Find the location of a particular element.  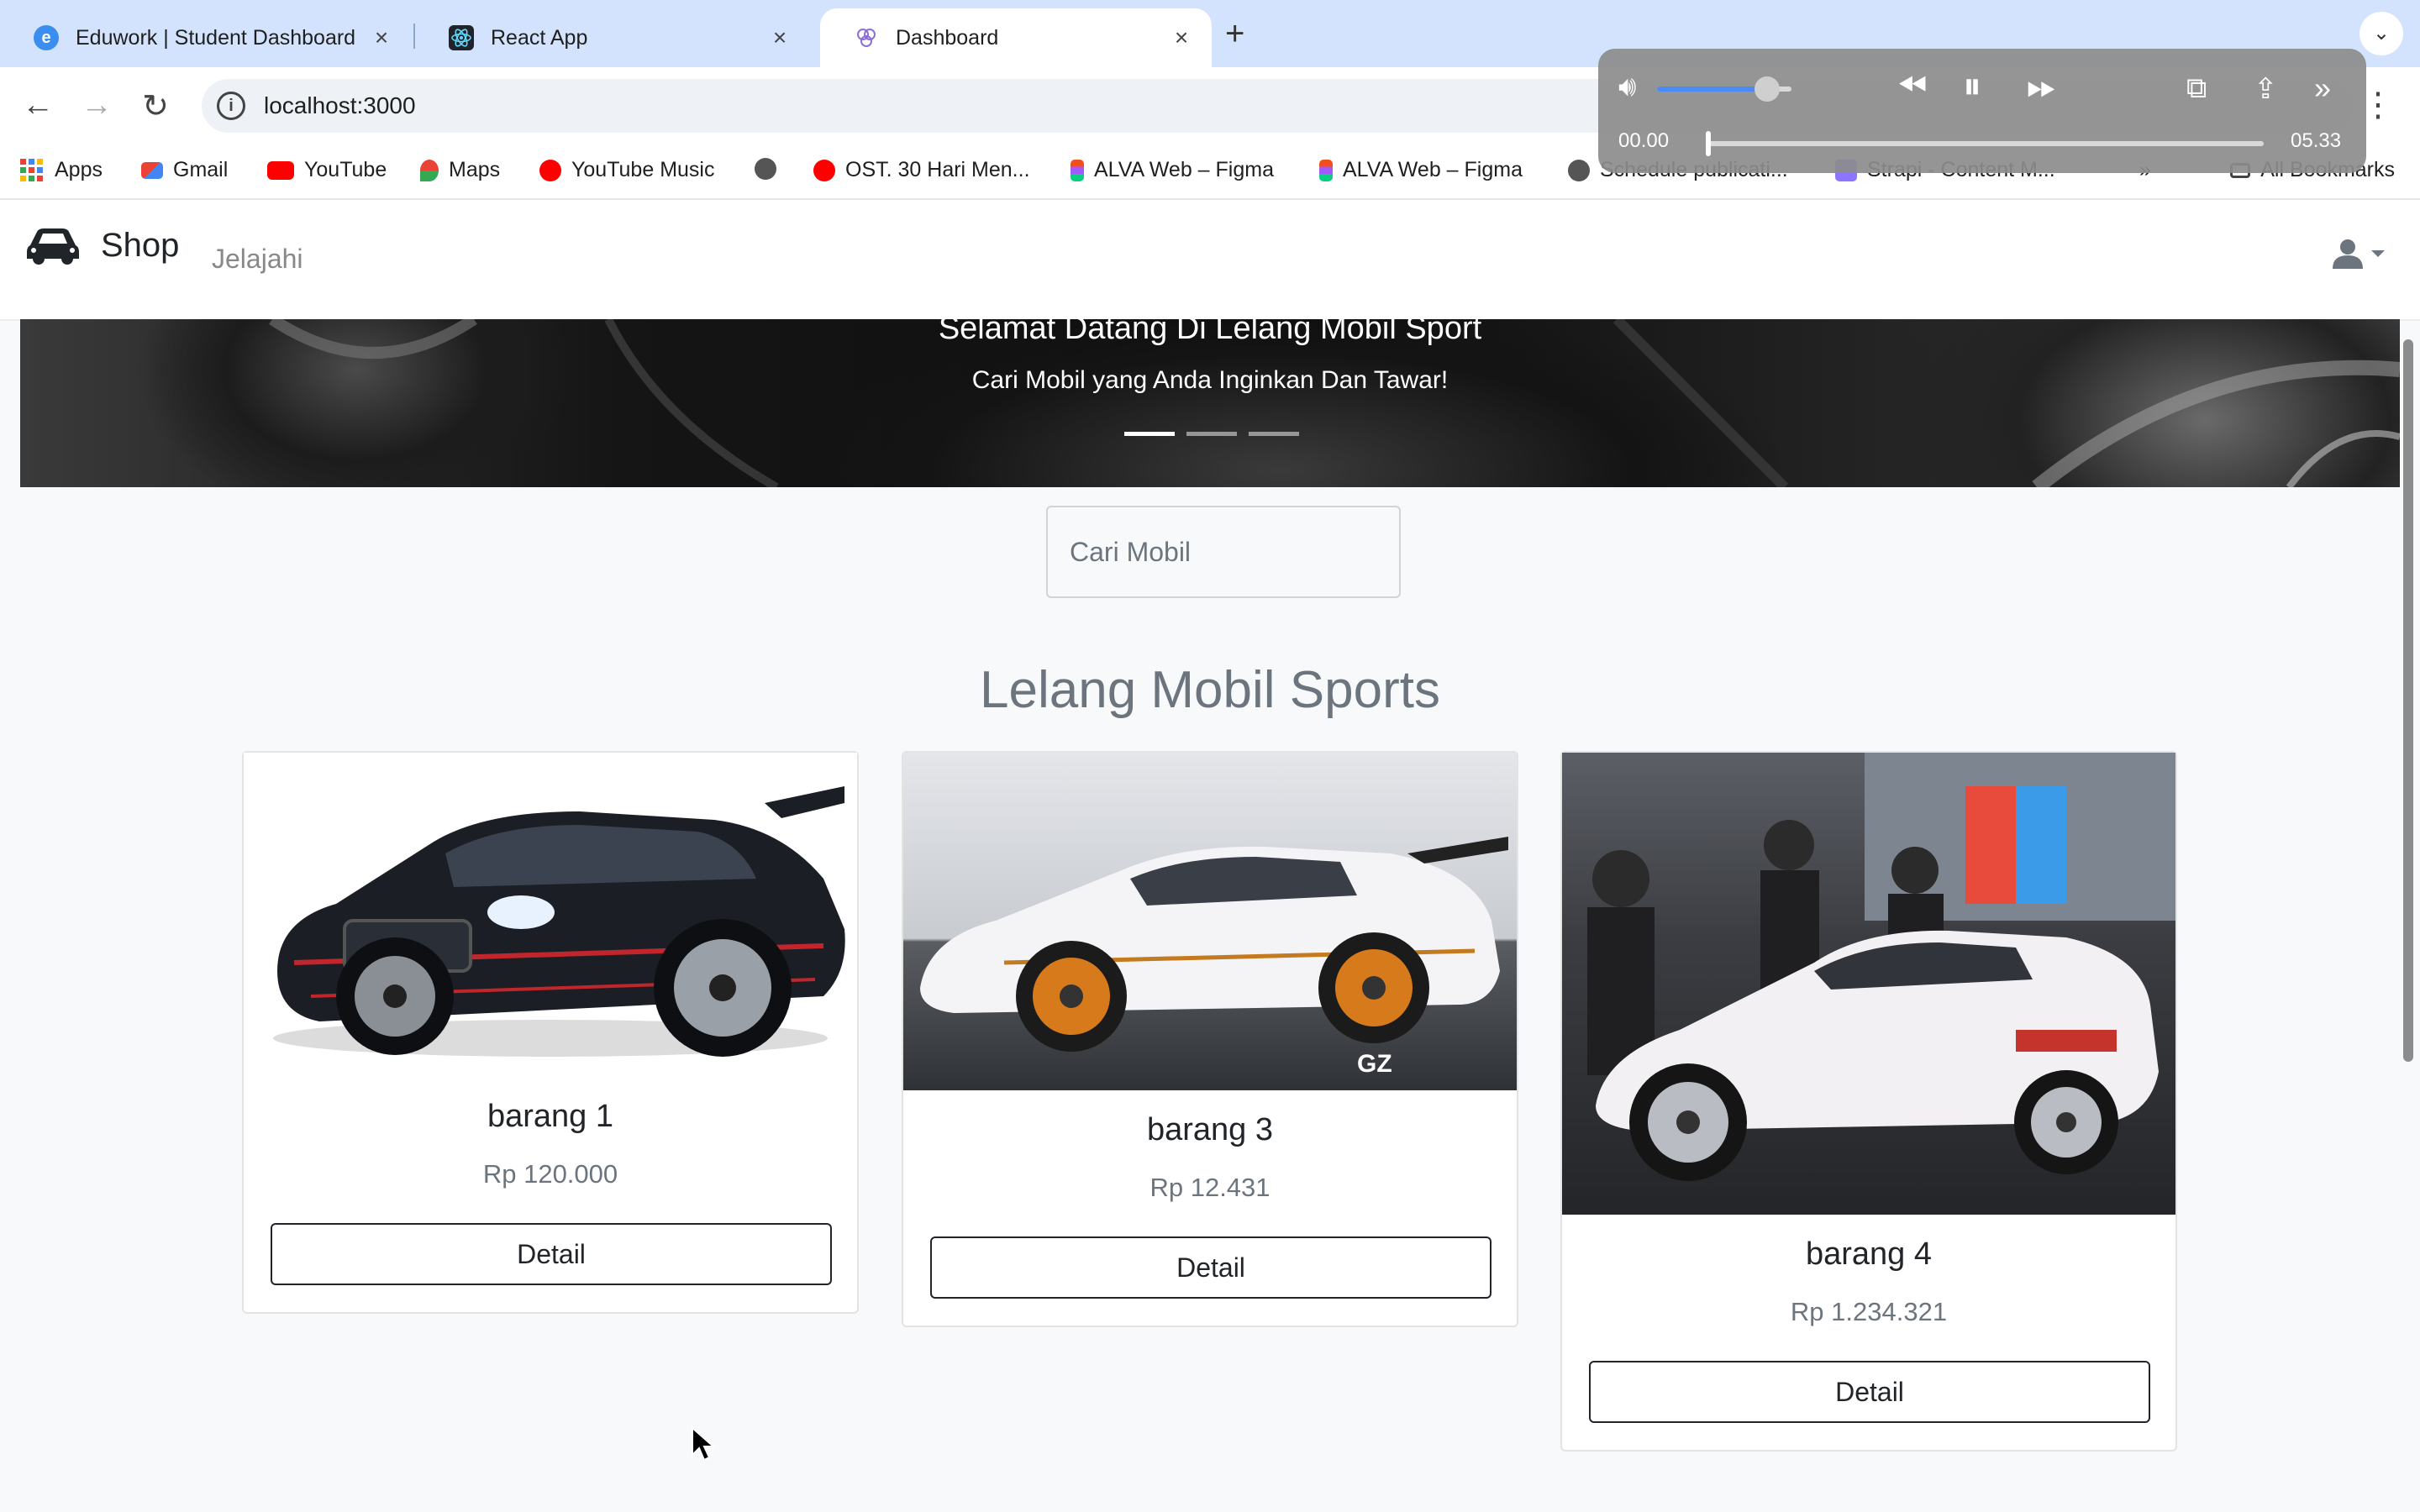

bookmark-youtube-music: YouTube Music is located at coordinates (627, 170).